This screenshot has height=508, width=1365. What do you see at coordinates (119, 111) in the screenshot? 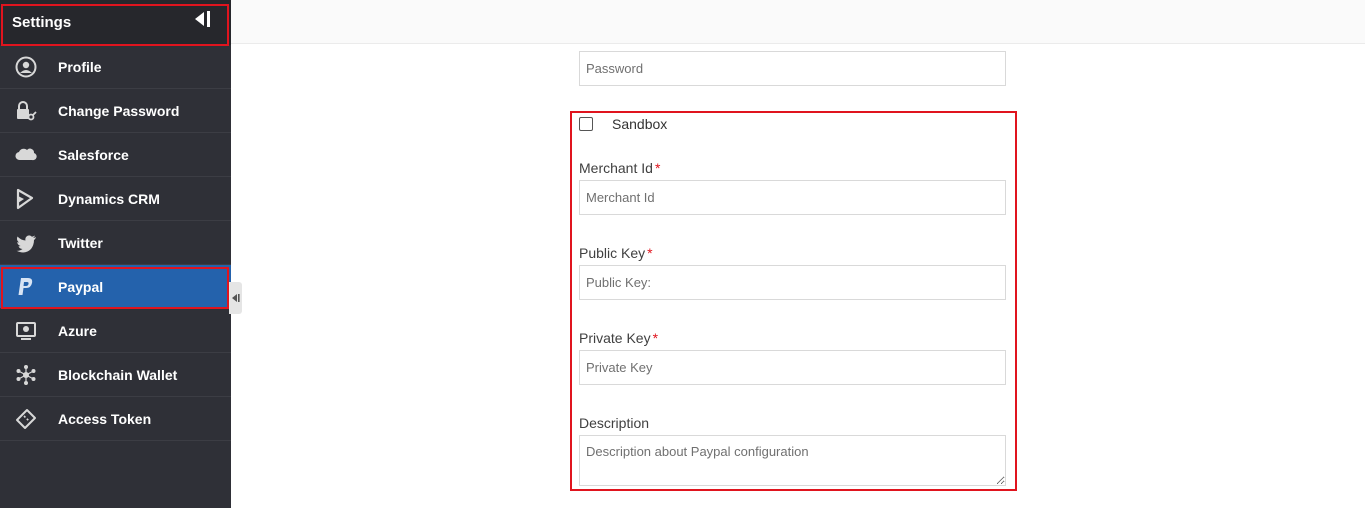
I see `sidebar-item-label: Change Password` at bounding box center [119, 111].